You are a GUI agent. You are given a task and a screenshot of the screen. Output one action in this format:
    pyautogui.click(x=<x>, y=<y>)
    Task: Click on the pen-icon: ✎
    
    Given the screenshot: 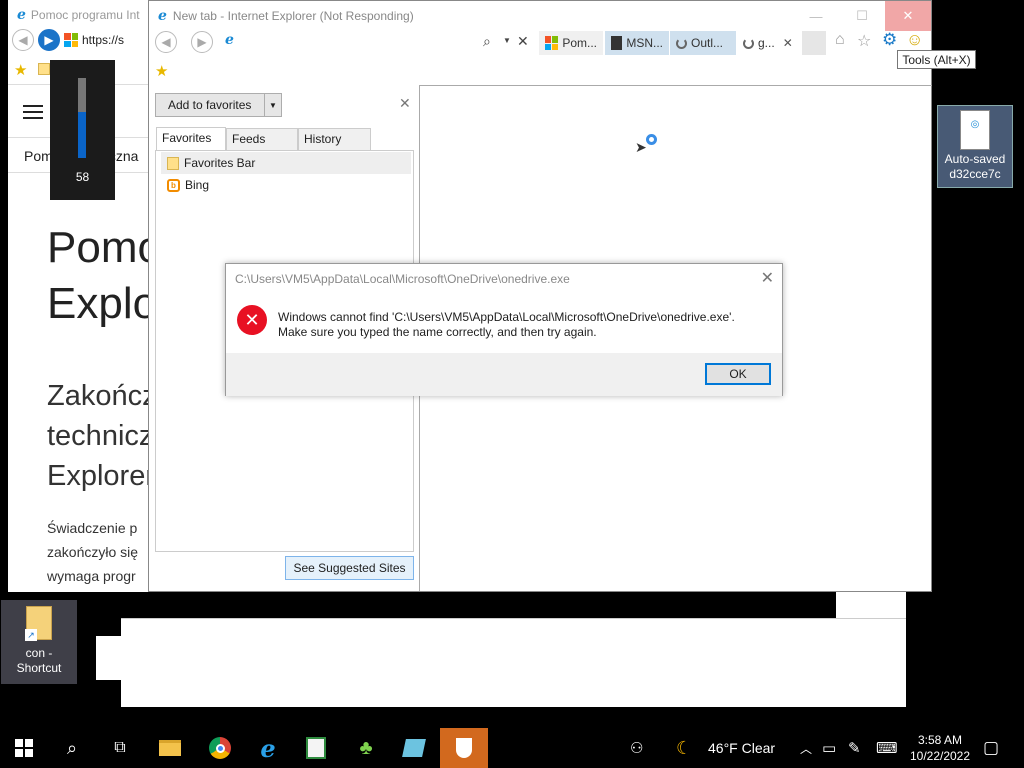 What is the action you would take?
    pyautogui.click(x=854, y=748)
    